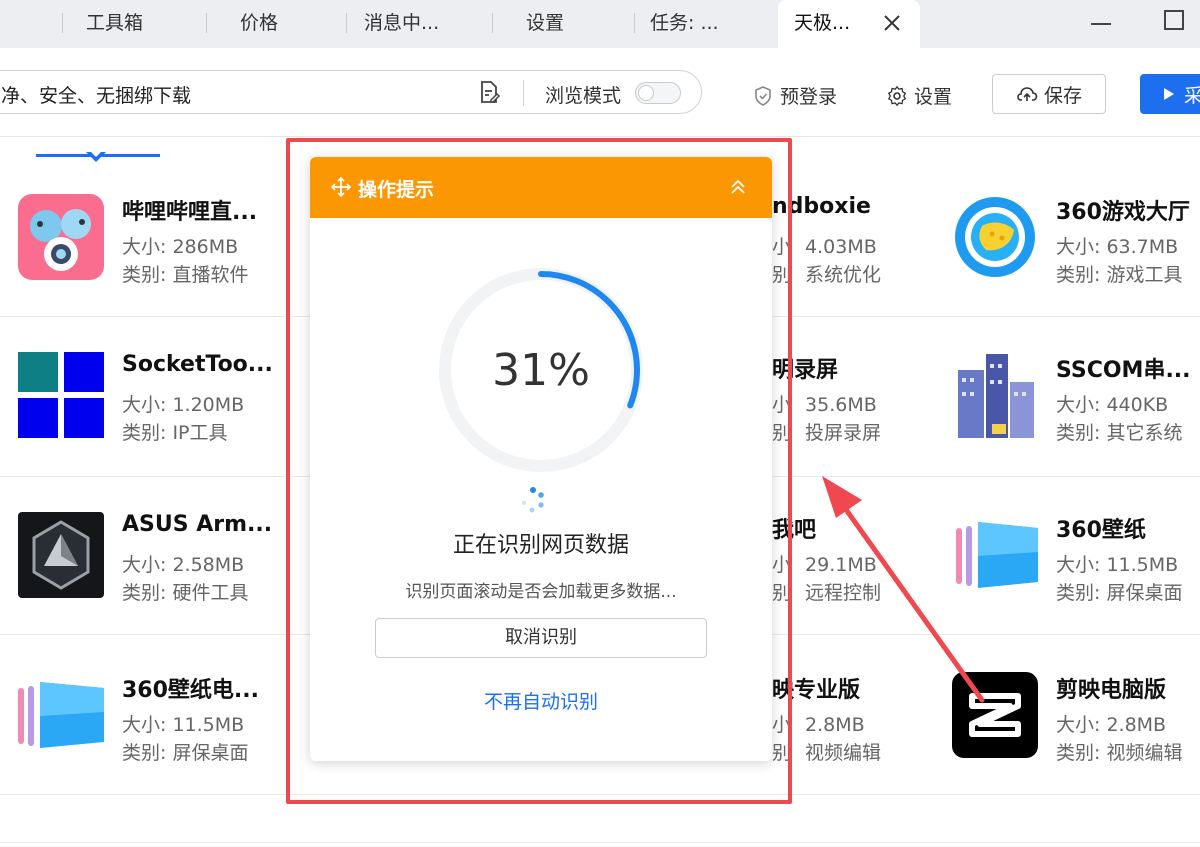 This screenshot has width=1200, height=847. What do you see at coordinates (763, 95) in the screenshot?
I see `shield-icon` at bounding box center [763, 95].